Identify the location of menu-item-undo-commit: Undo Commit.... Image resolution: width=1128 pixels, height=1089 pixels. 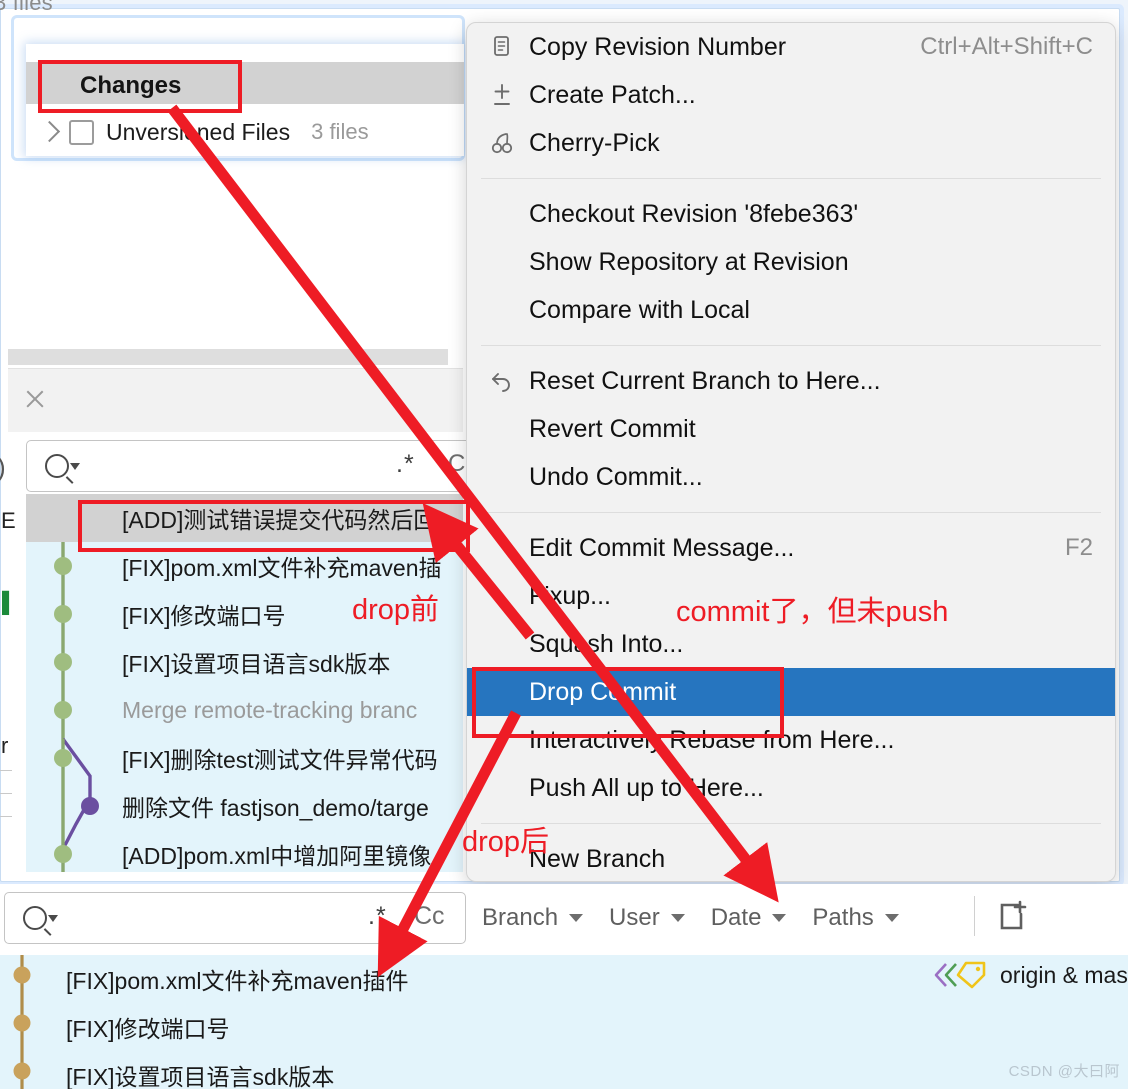
(791, 477).